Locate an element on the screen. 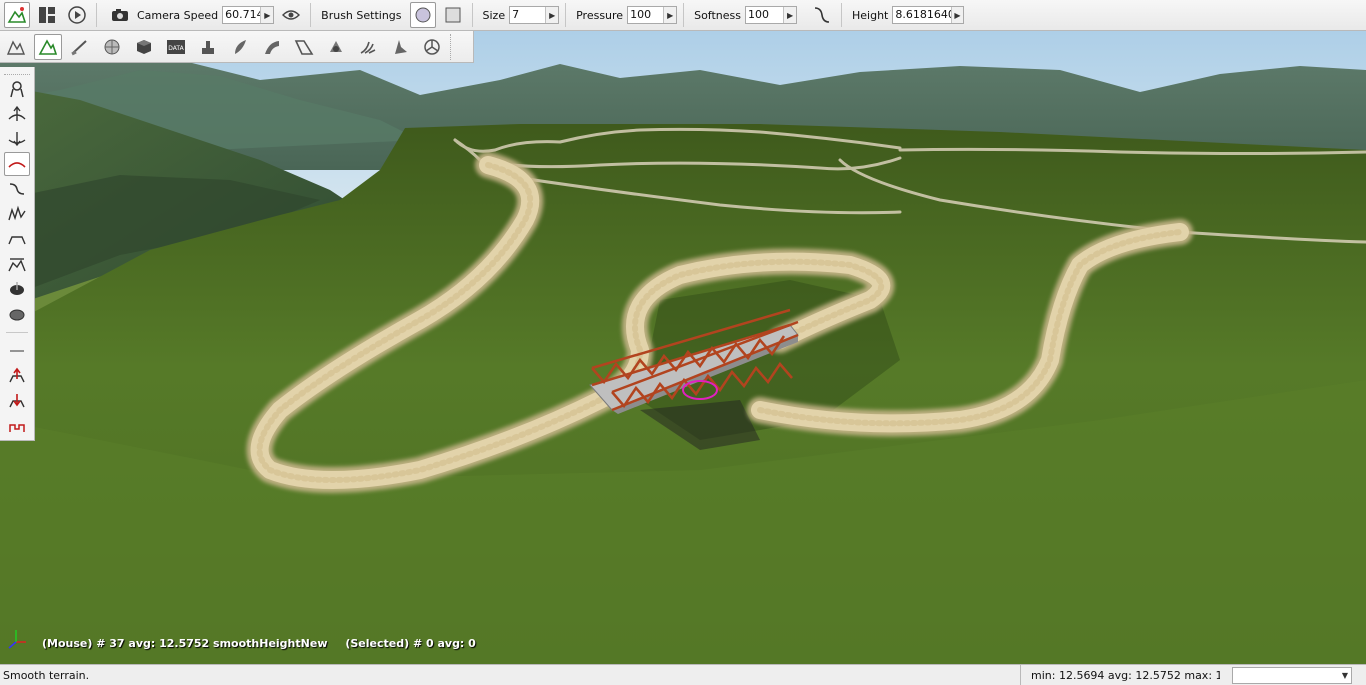  camera-icon is located at coordinates (120, 15).